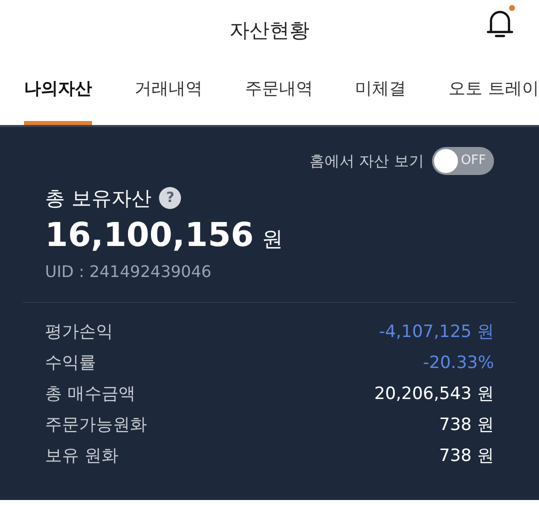  Describe the element at coordinates (128, 271) in the screenshot. I see `uid-text: UID : 241492439046` at that location.